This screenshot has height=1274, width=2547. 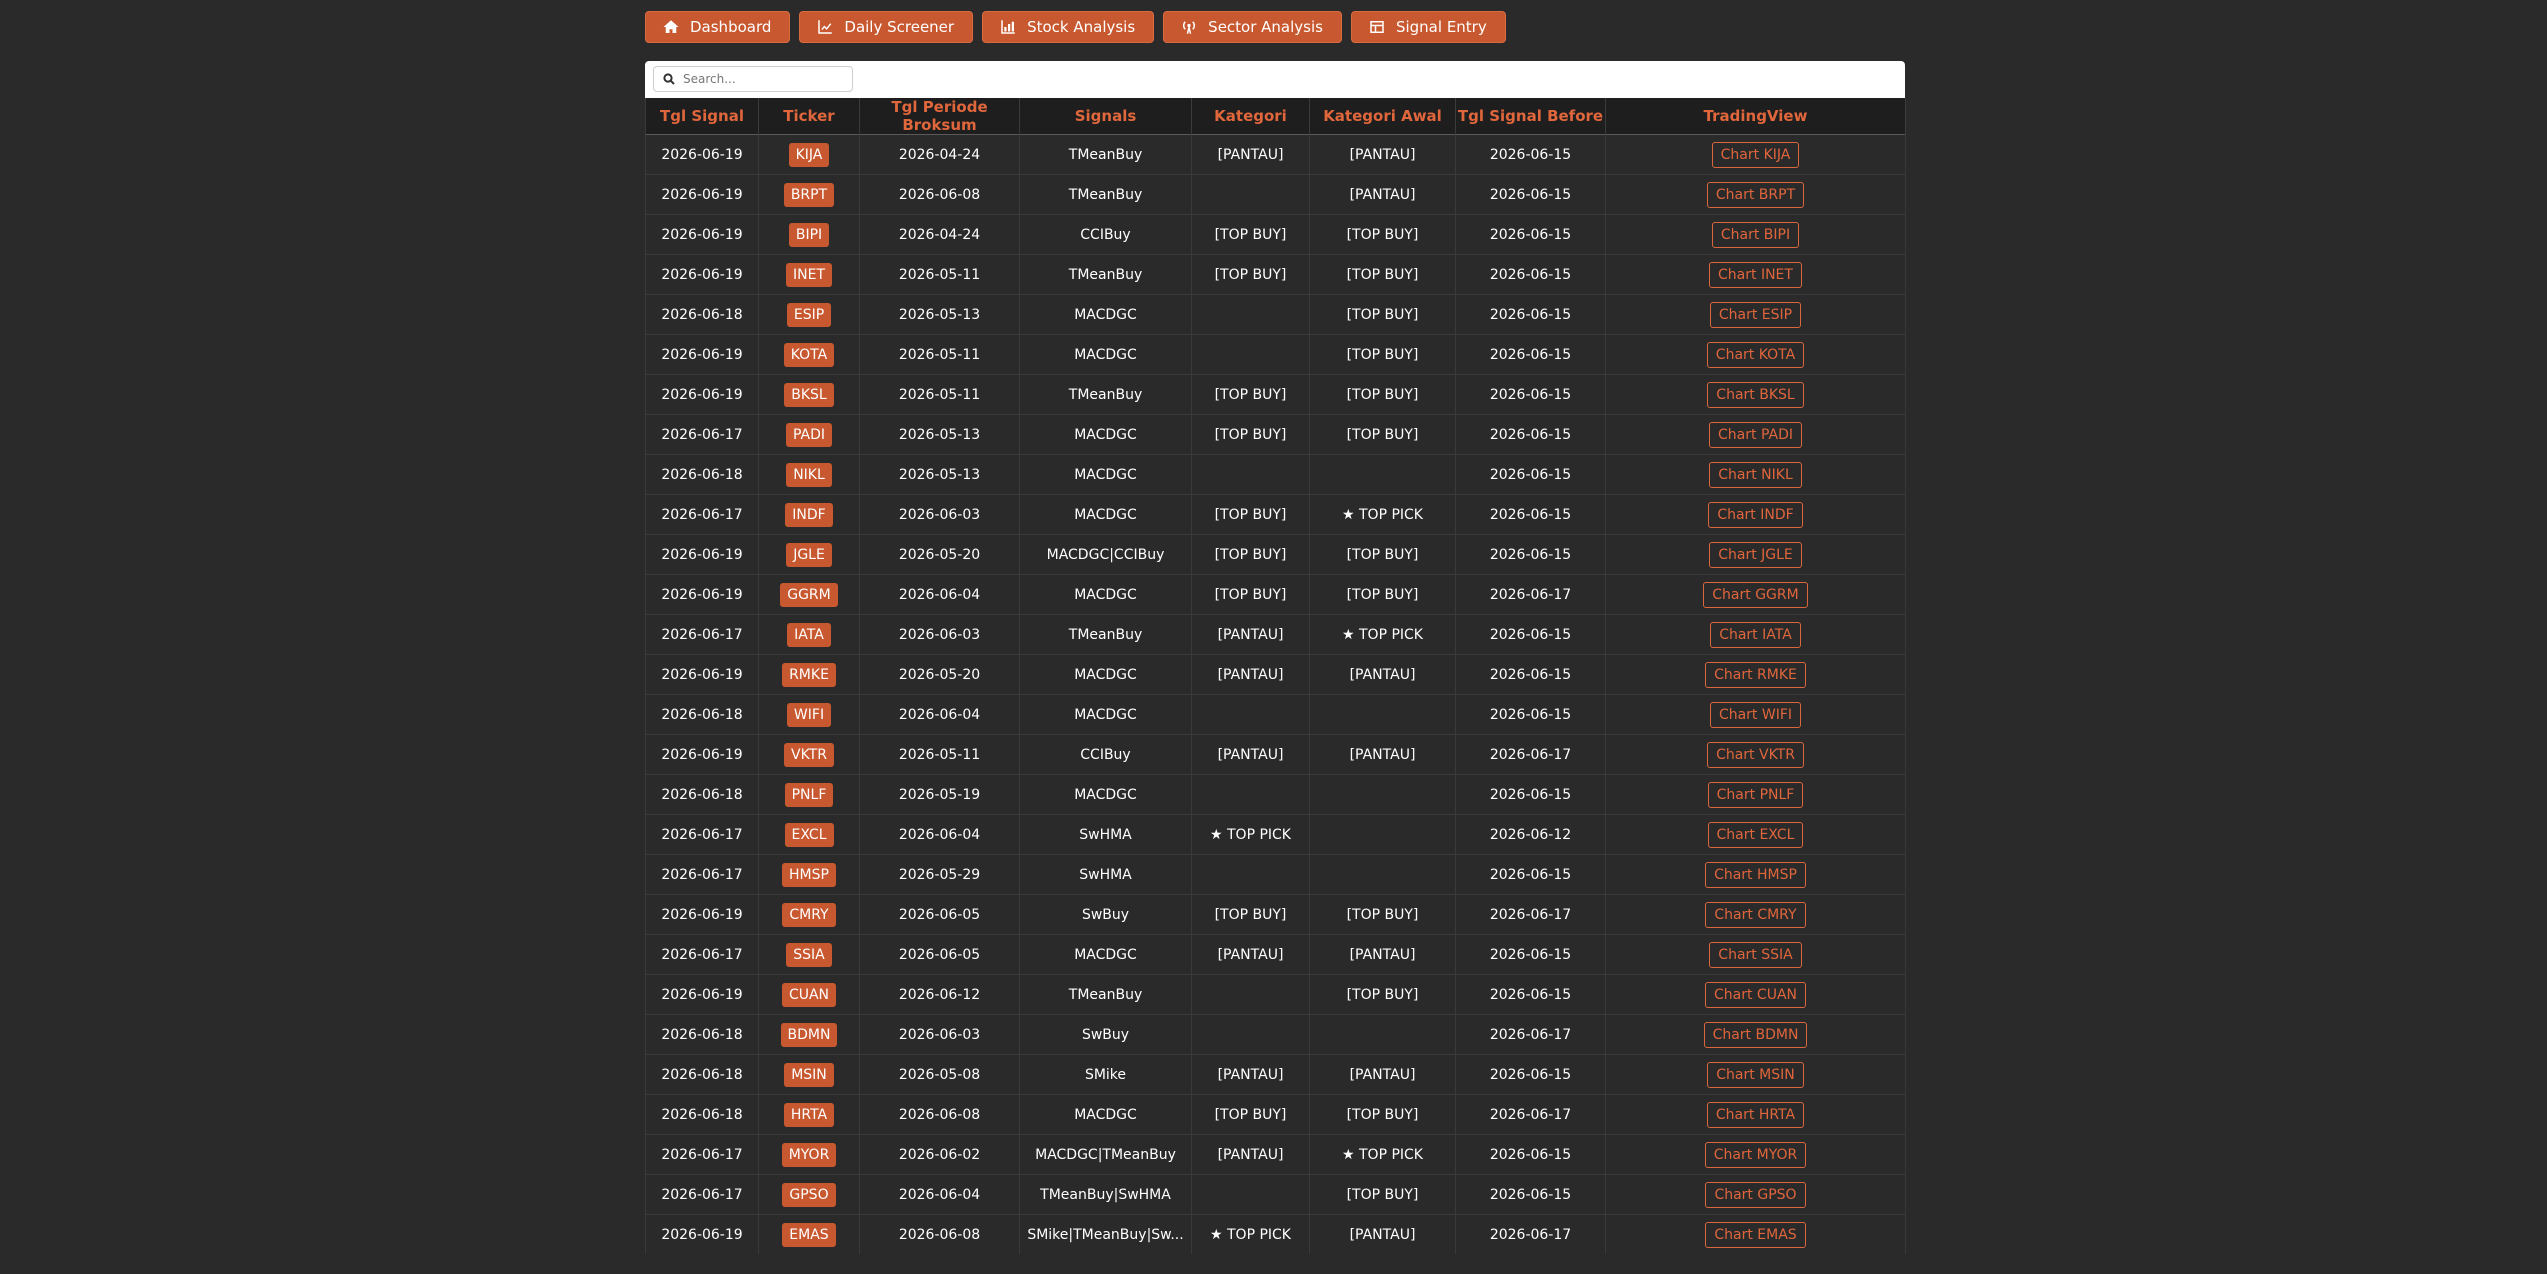 What do you see at coordinates (1755, 834) in the screenshot?
I see `tradingview-chart-button: Chart EXCL` at bounding box center [1755, 834].